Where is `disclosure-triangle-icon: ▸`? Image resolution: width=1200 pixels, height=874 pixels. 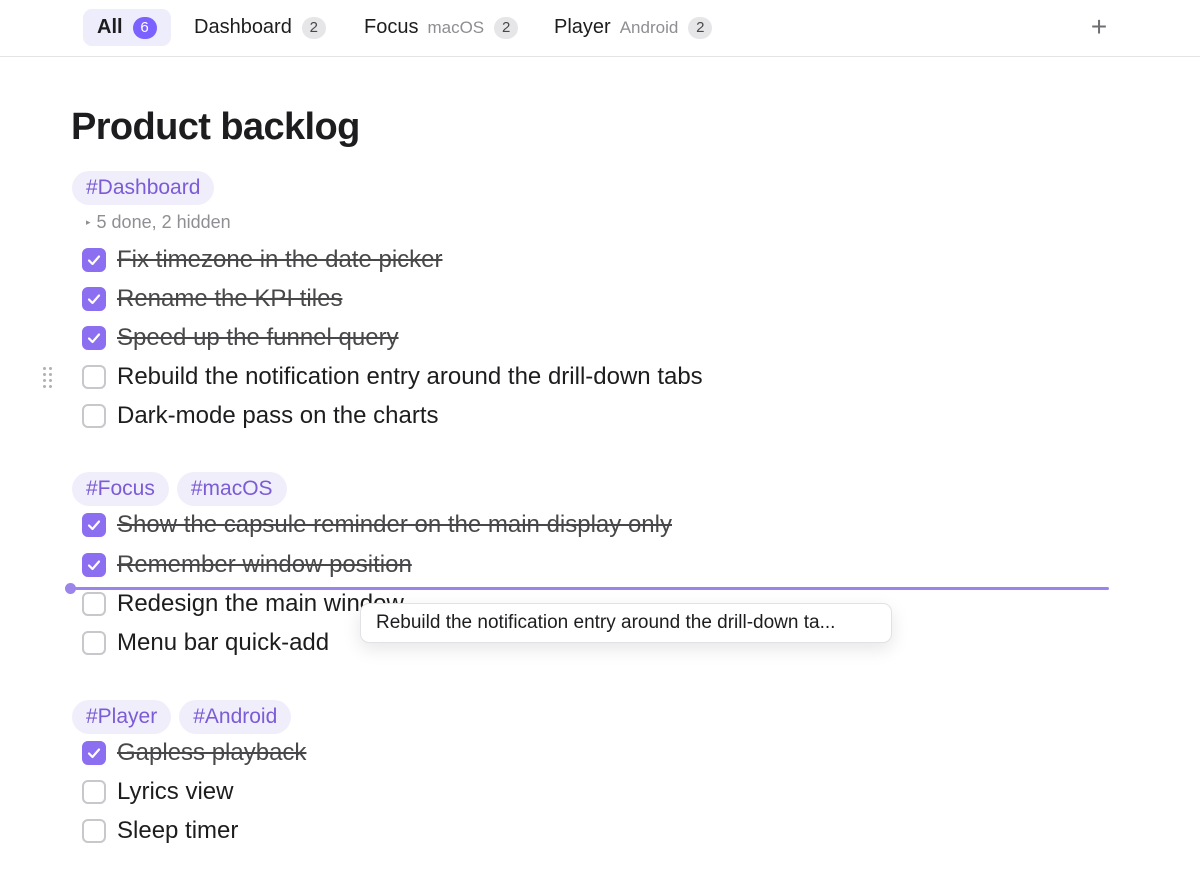 disclosure-triangle-icon: ▸ is located at coordinates (88, 222).